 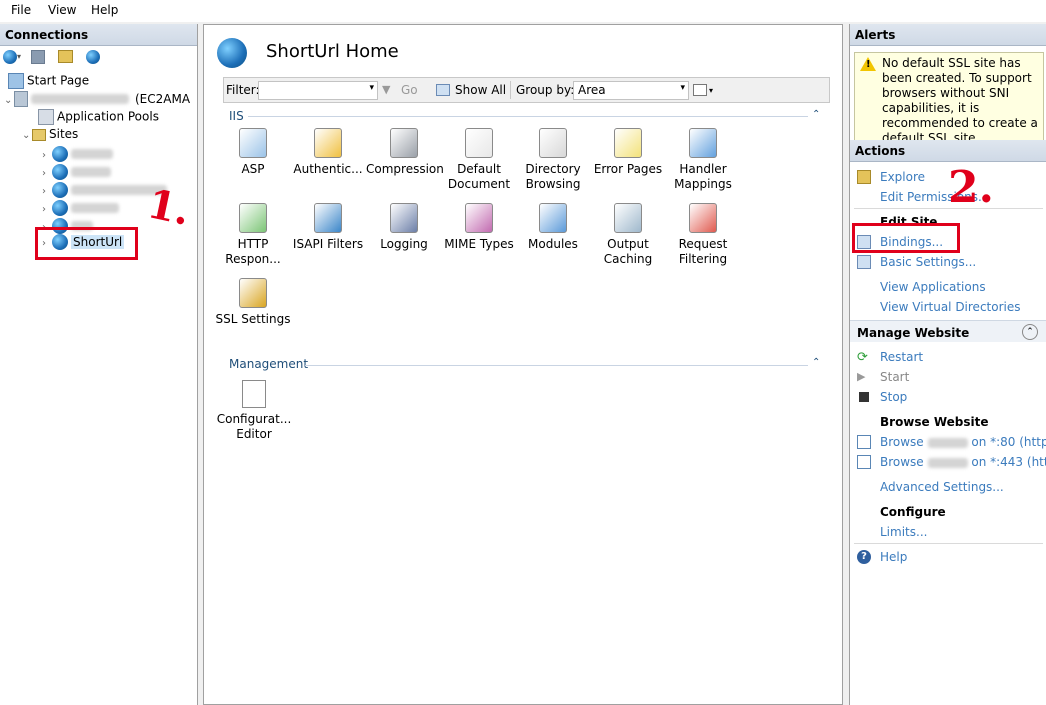 What do you see at coordinates (703, 235) in the screenshot?
I see `feature-request-filtering: Request Filtering` at bounding box center [703, 235].